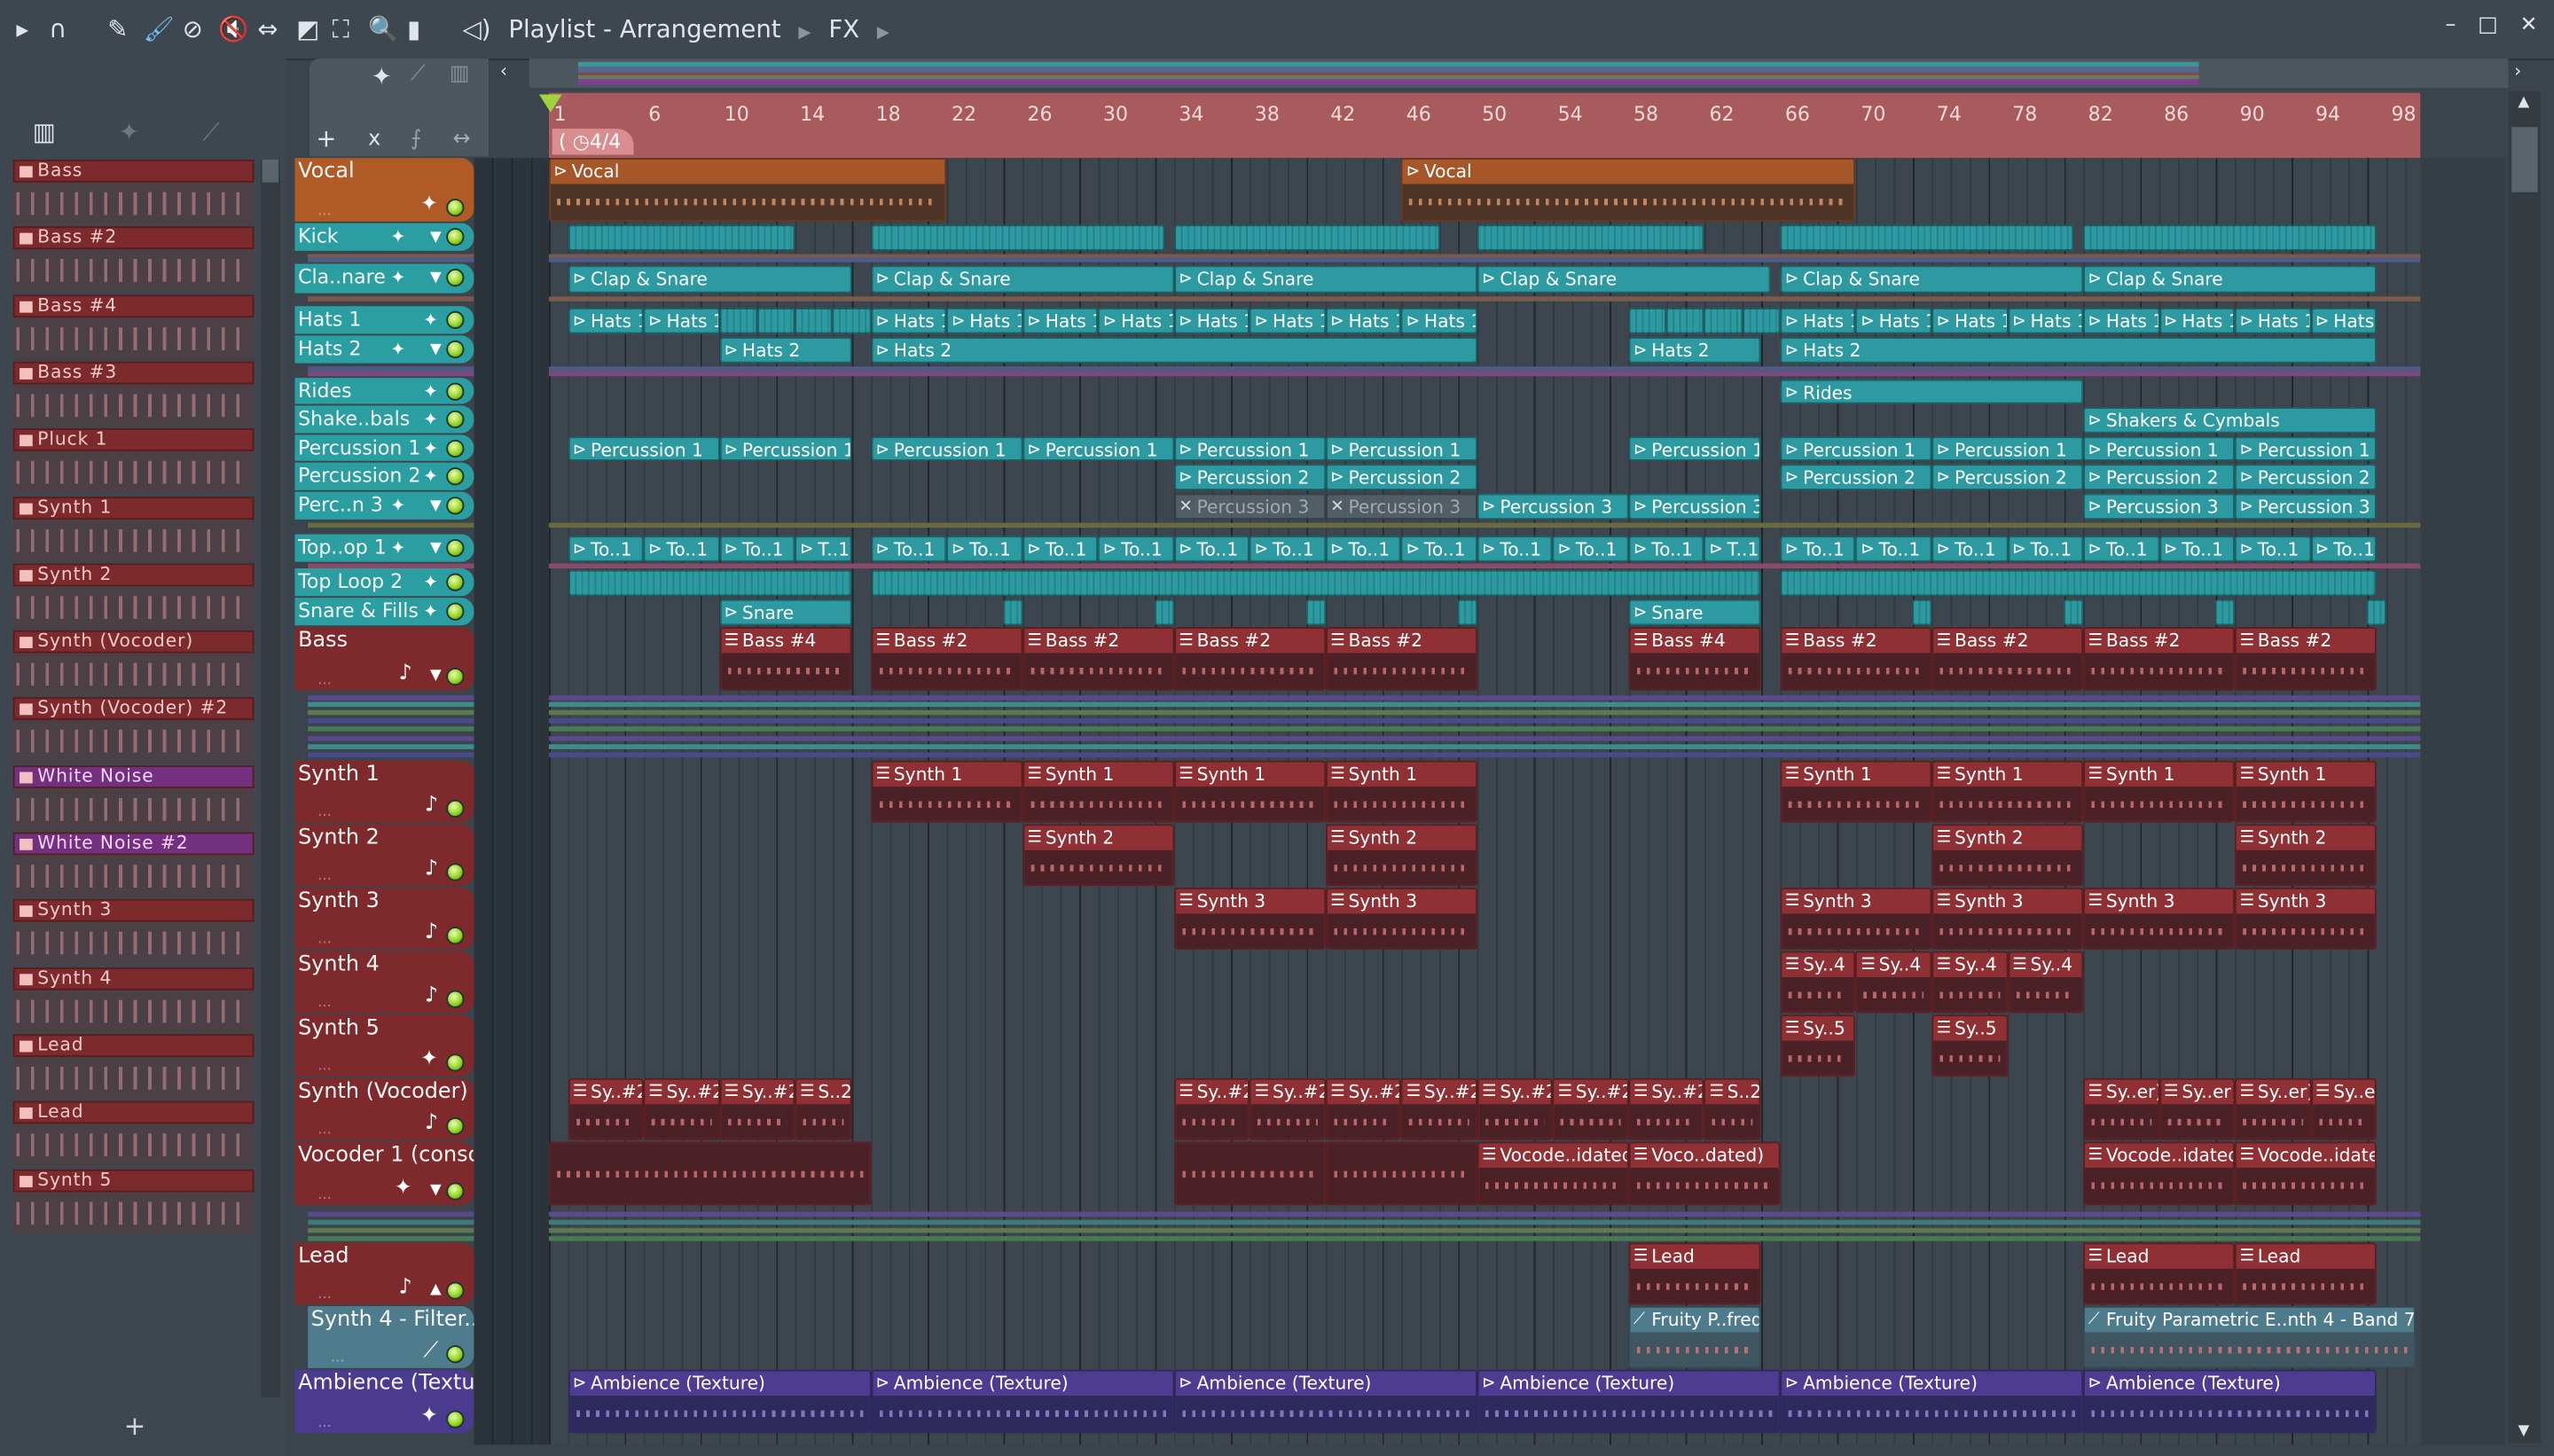  I want to click on play-arrow-icon: ▸, so click(22, 29).